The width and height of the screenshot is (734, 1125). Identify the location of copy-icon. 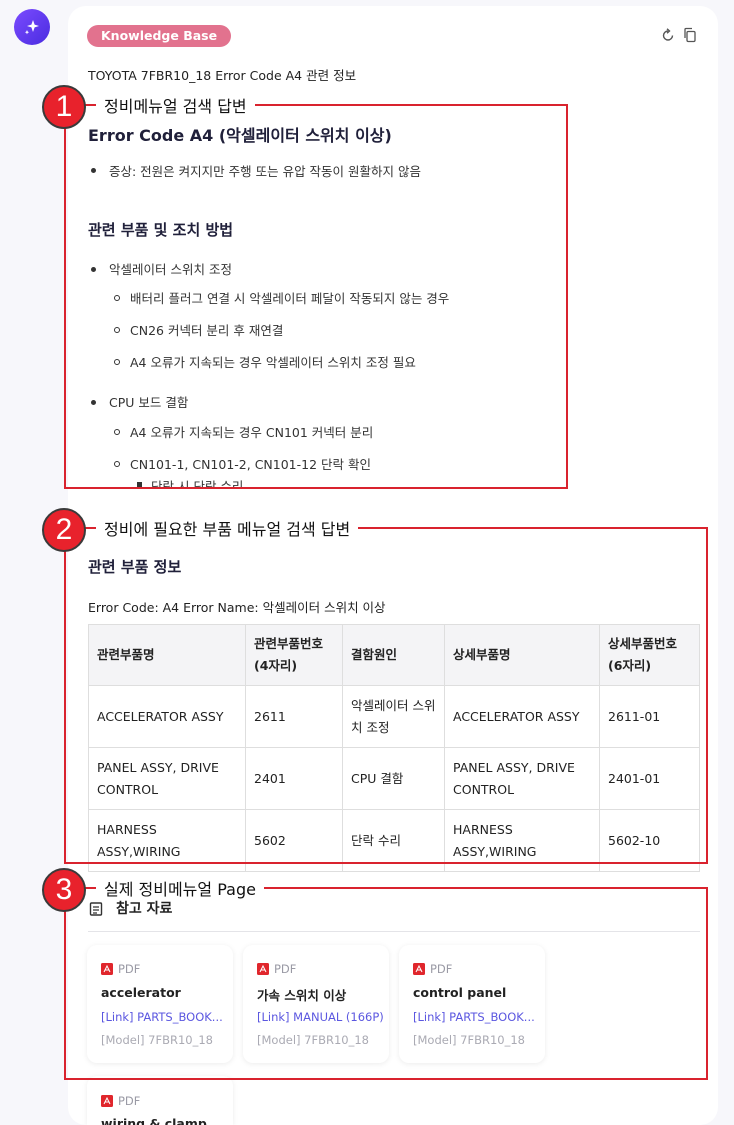
(690, 35).